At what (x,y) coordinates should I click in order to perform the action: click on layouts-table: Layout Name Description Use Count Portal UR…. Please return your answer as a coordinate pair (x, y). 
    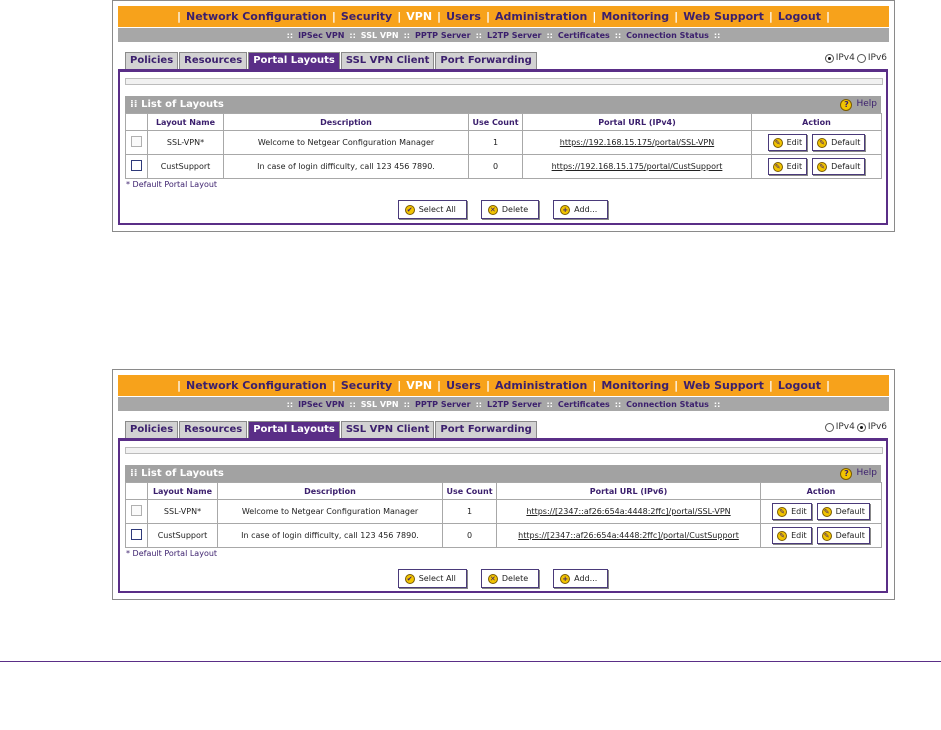
    Looking at the image, I should click on (503, 515).